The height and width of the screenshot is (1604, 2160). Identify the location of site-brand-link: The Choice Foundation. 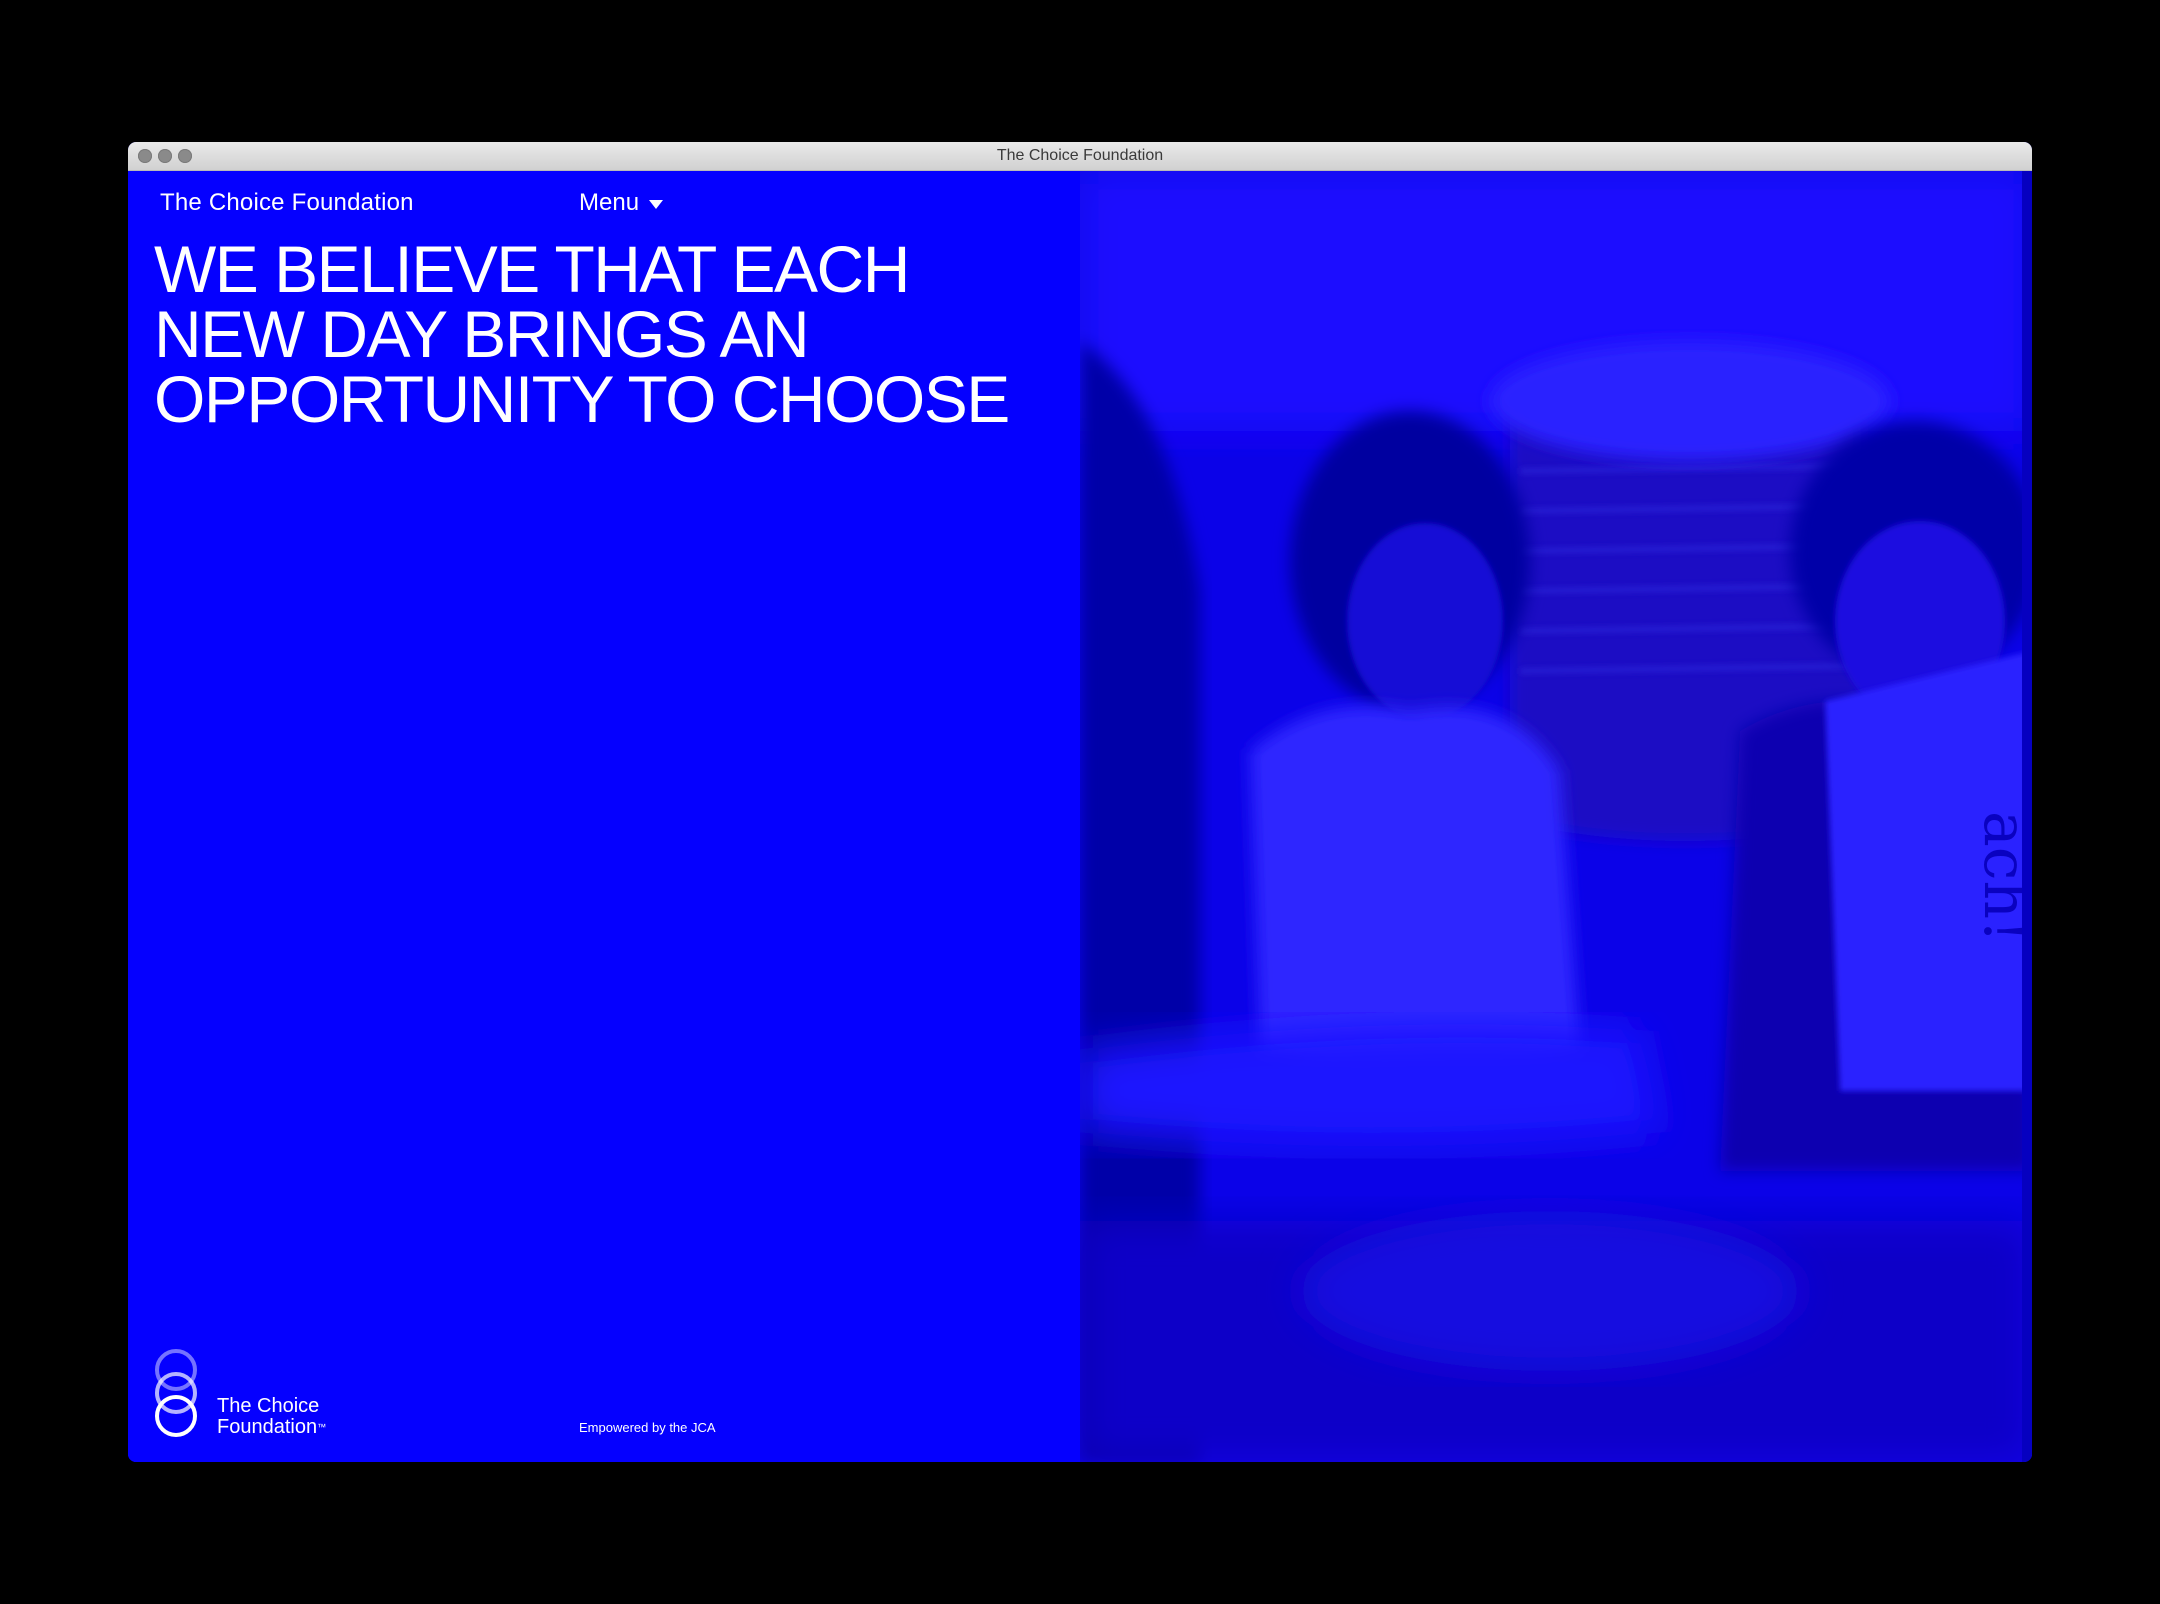
(287, 203).